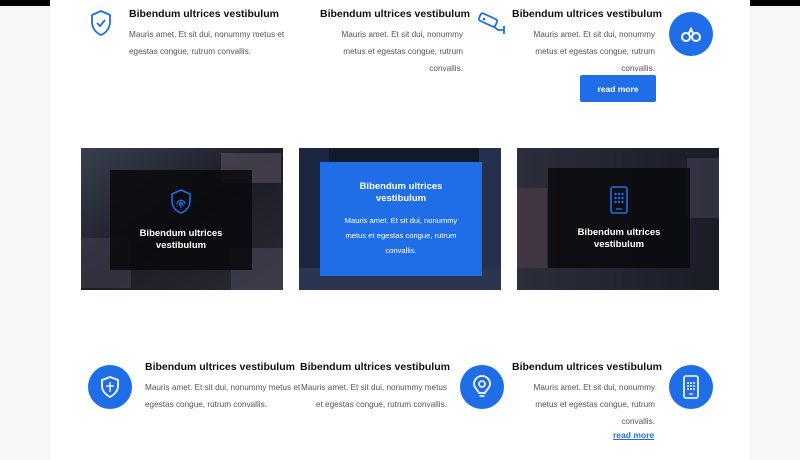 This screenshot has height=460, width=800. Describe the element at coordinates (691, 34) in the screenshot. I see `handcuffs-icon` at that location.